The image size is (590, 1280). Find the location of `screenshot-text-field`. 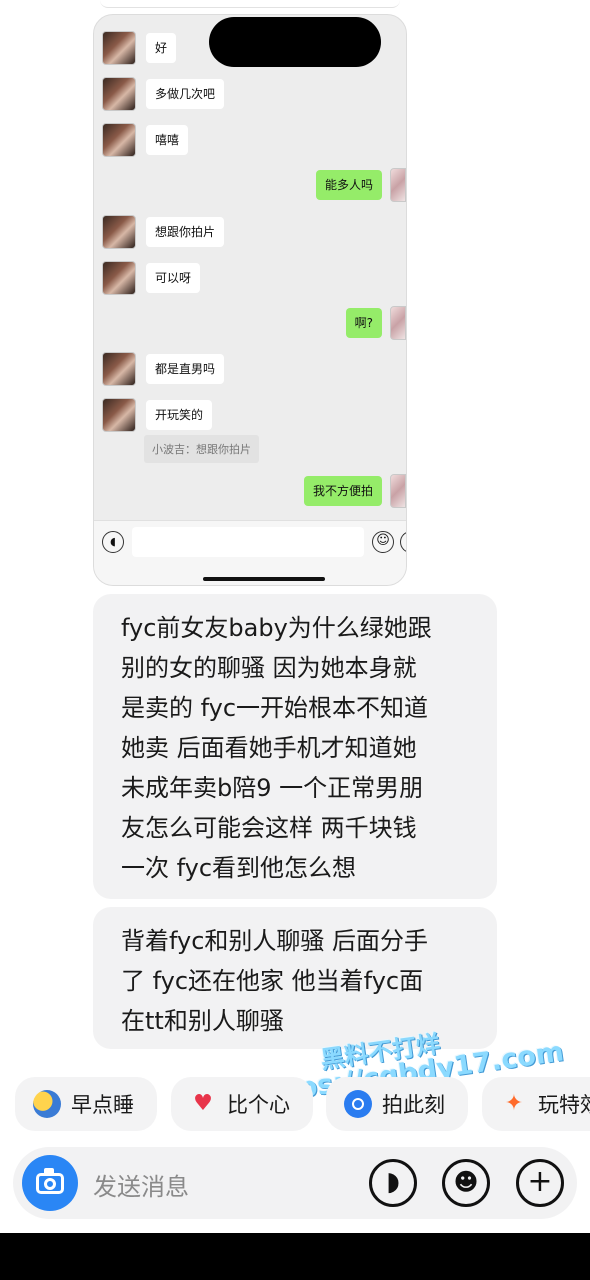

screenshot-text-field is located at coordinates (248, 542).